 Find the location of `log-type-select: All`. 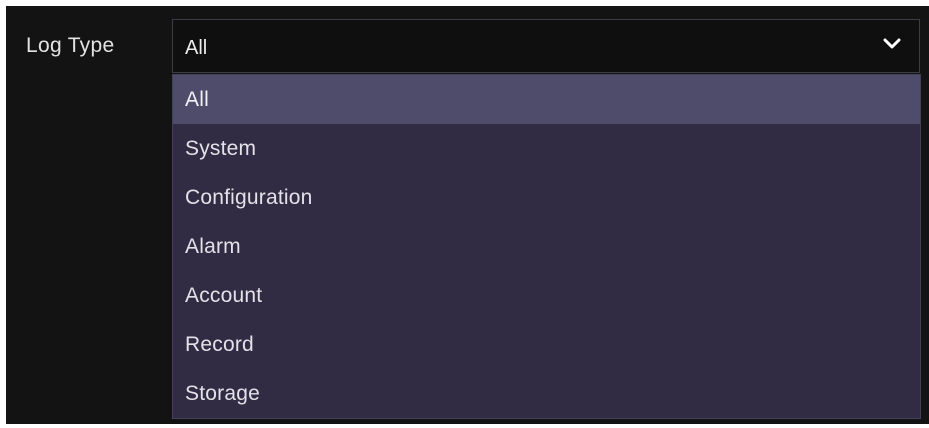

log-type-select: All is located at coordinates (546, 46).